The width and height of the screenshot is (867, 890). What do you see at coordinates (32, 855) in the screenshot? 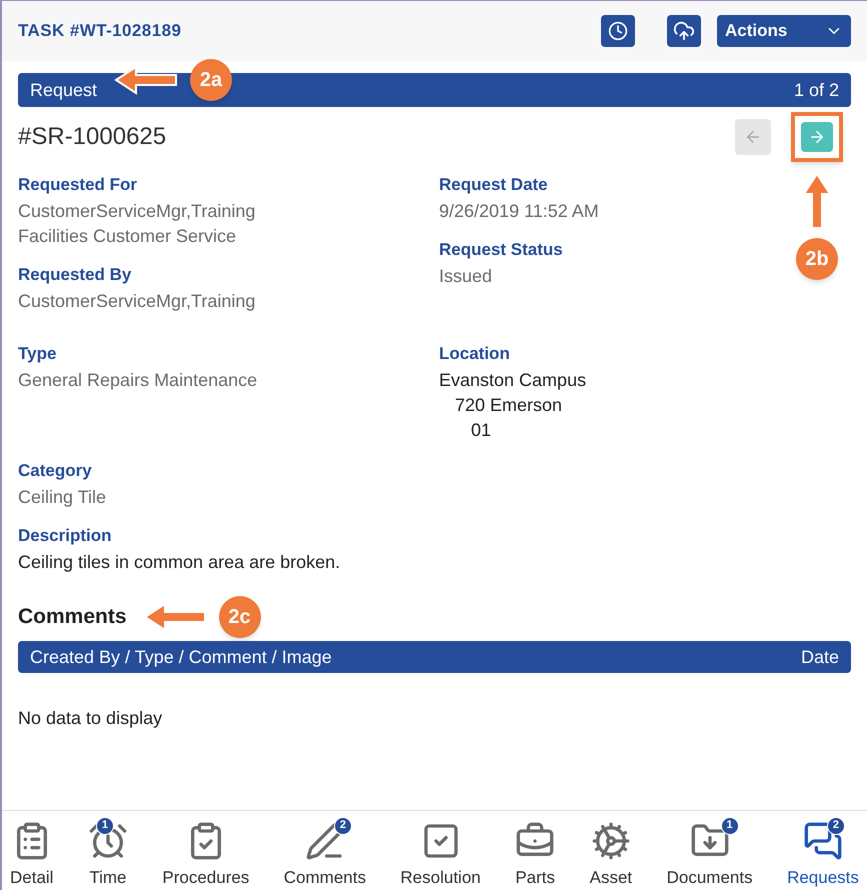
I see `nav-tab: Detail` at bounding box center [32, 855].